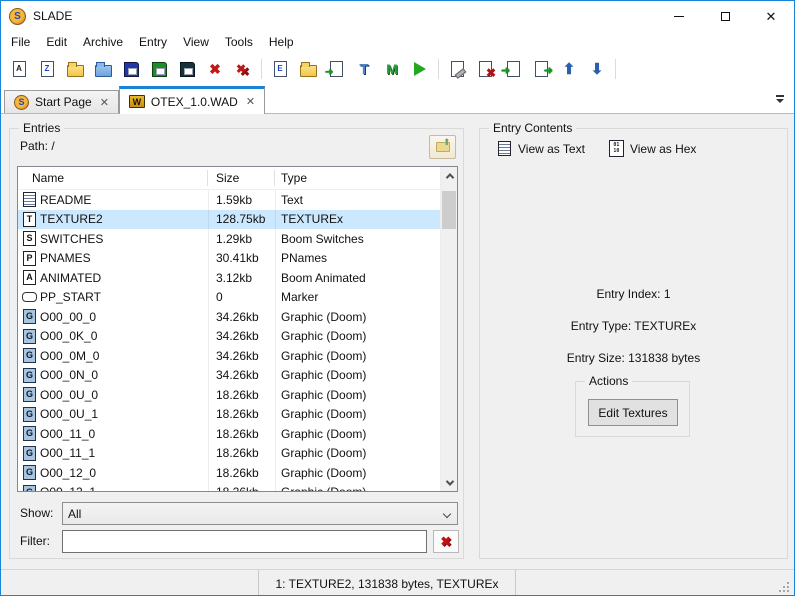 Image resolution: width=795 pixels, height=596 pixels. I want to click on tab-start-page: Start Page ✕, so click(61, 101).